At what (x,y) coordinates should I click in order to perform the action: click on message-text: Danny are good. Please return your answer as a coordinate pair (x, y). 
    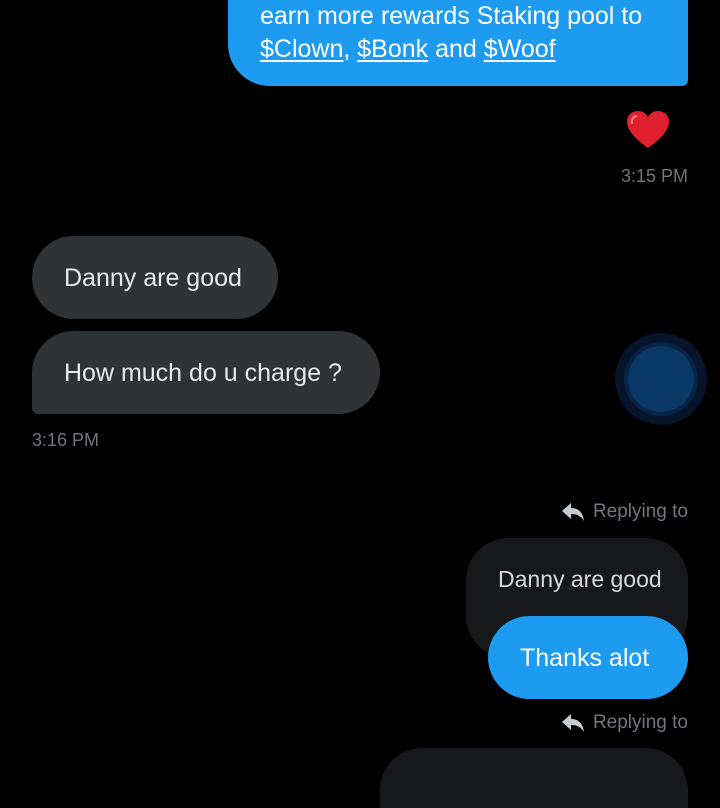
    Looking at the image, I should click on (153, 278).